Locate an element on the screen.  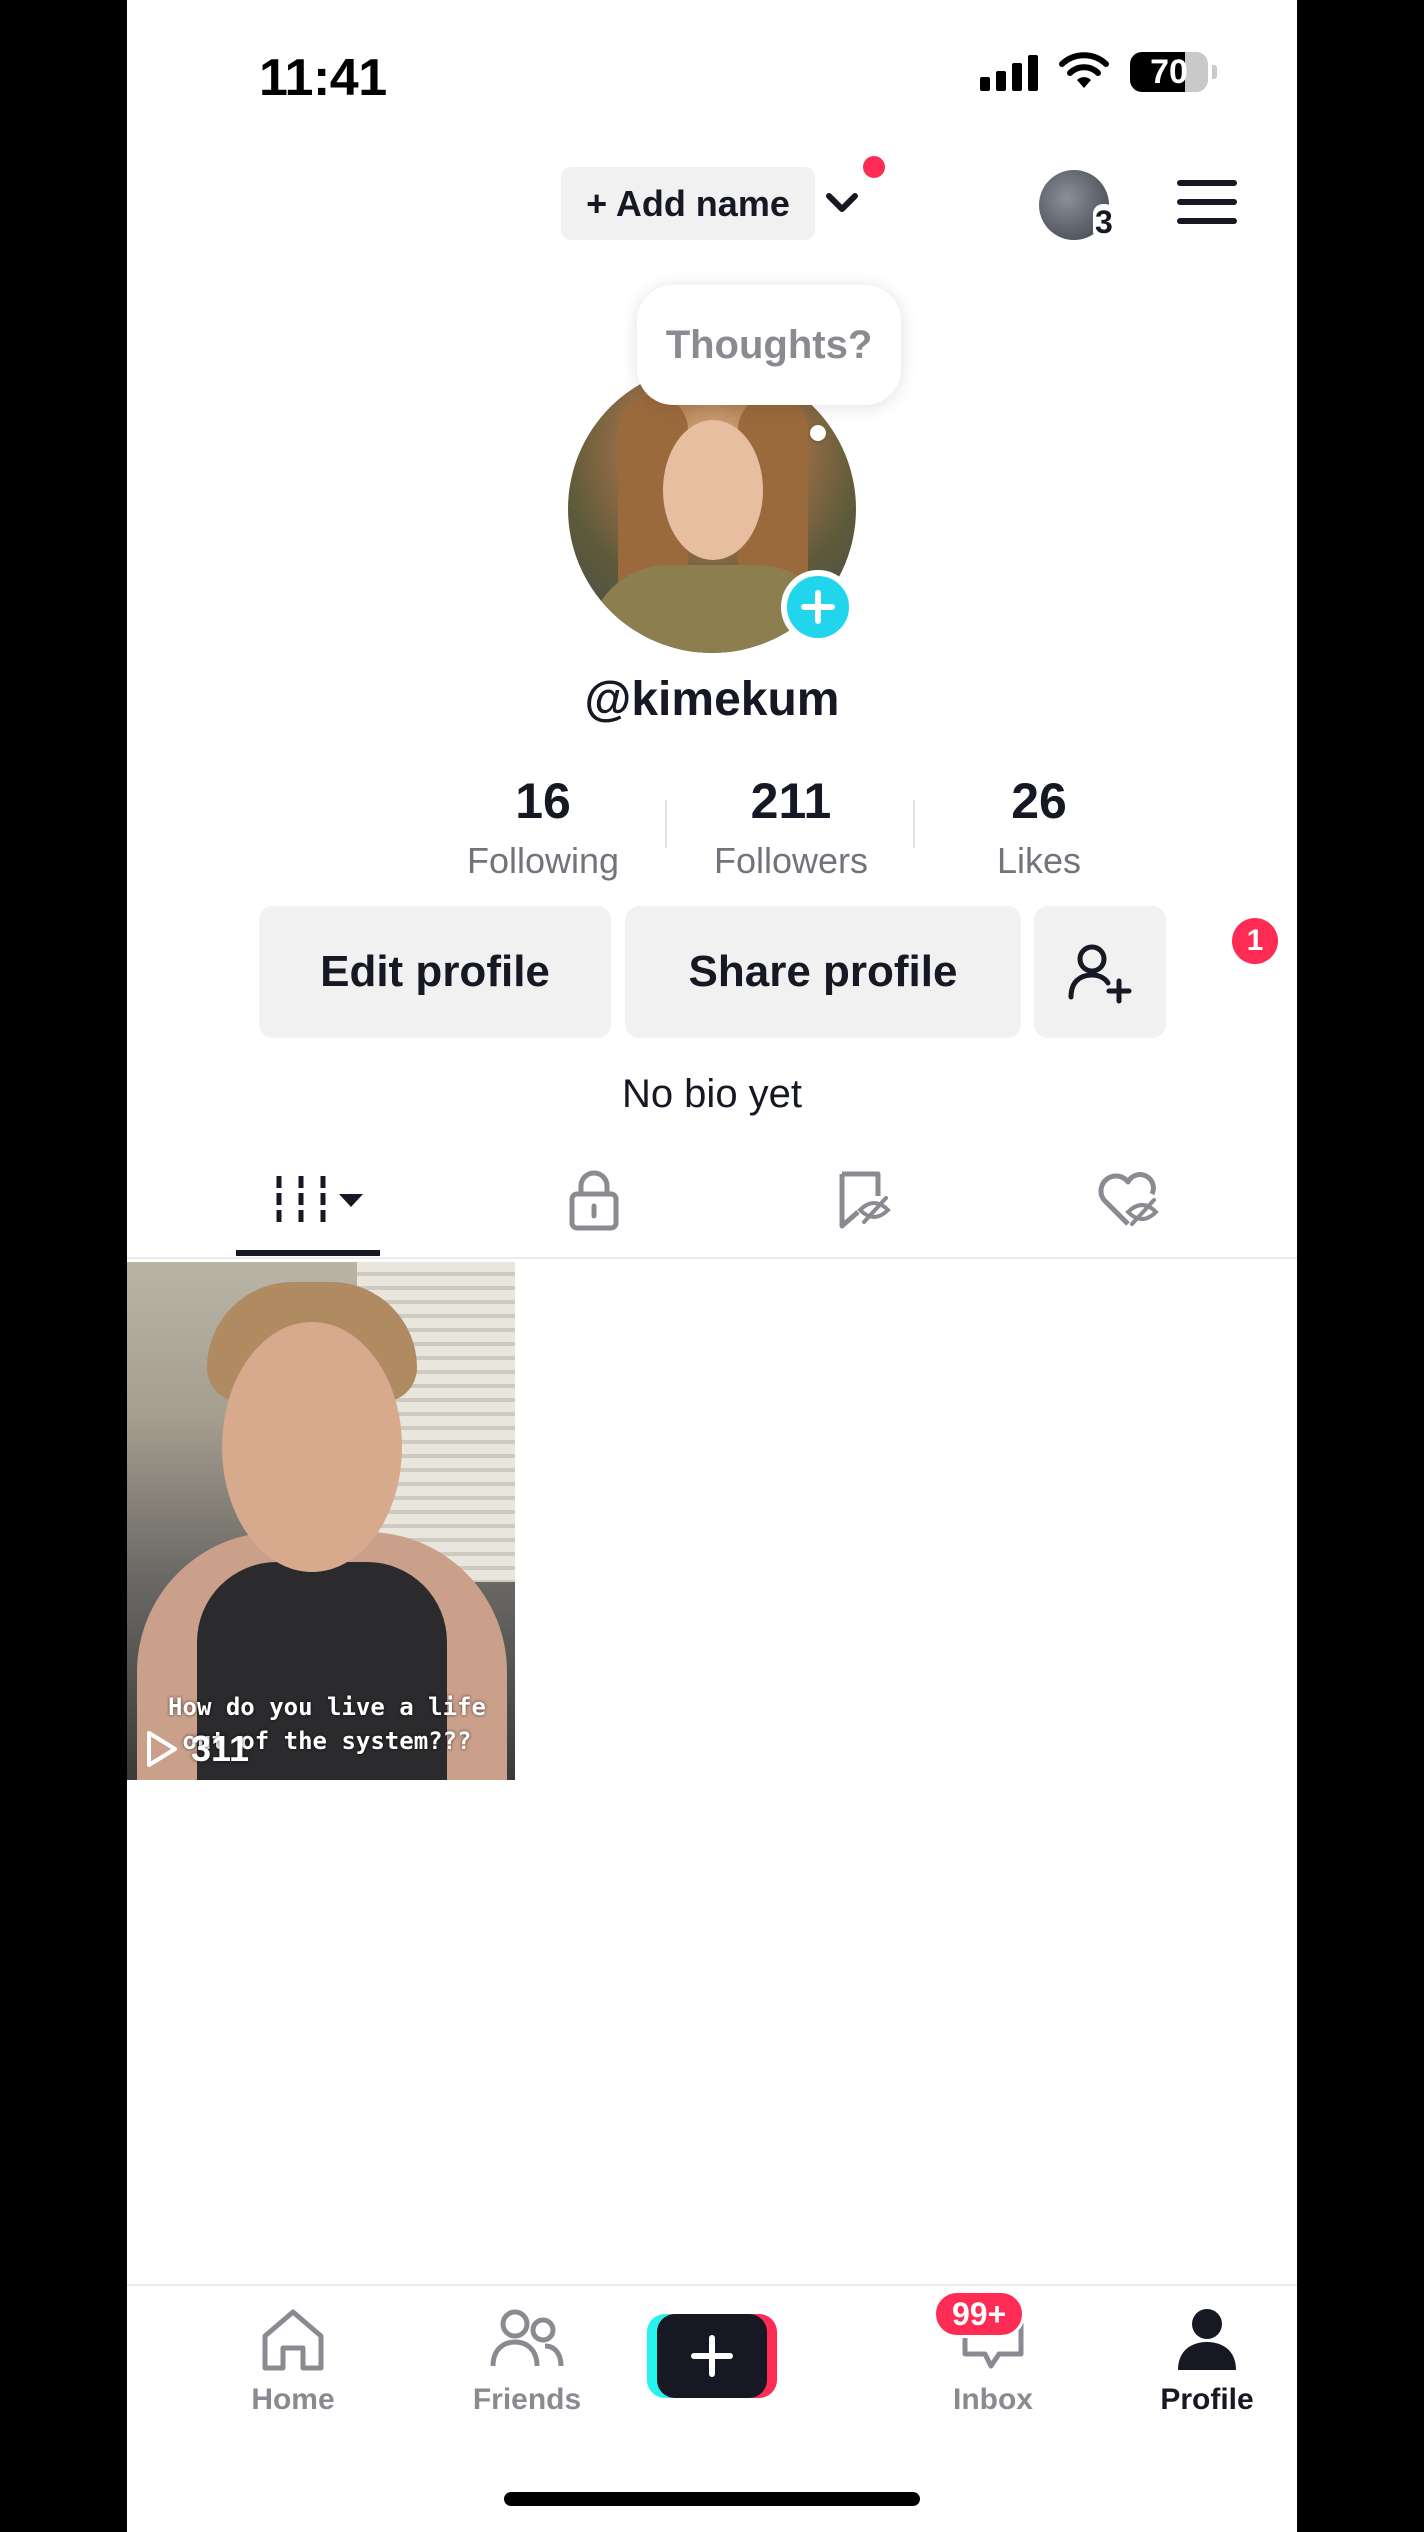
battery-tip is located at coordinates (1214, 72).